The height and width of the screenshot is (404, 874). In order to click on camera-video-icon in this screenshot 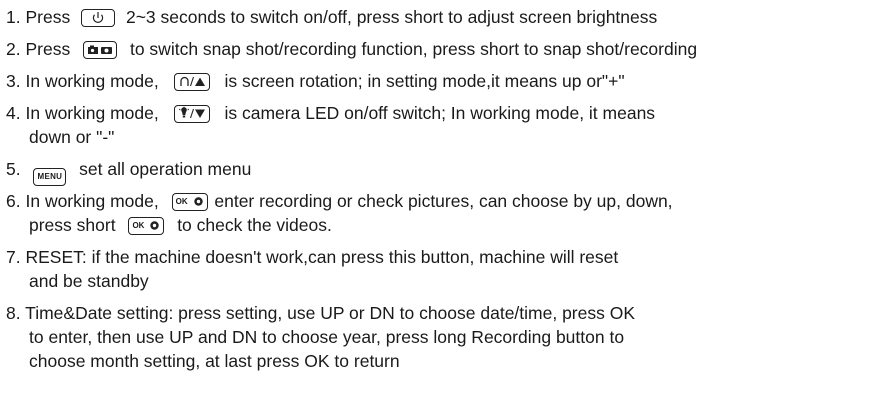, I will do `click(100, 50)`.